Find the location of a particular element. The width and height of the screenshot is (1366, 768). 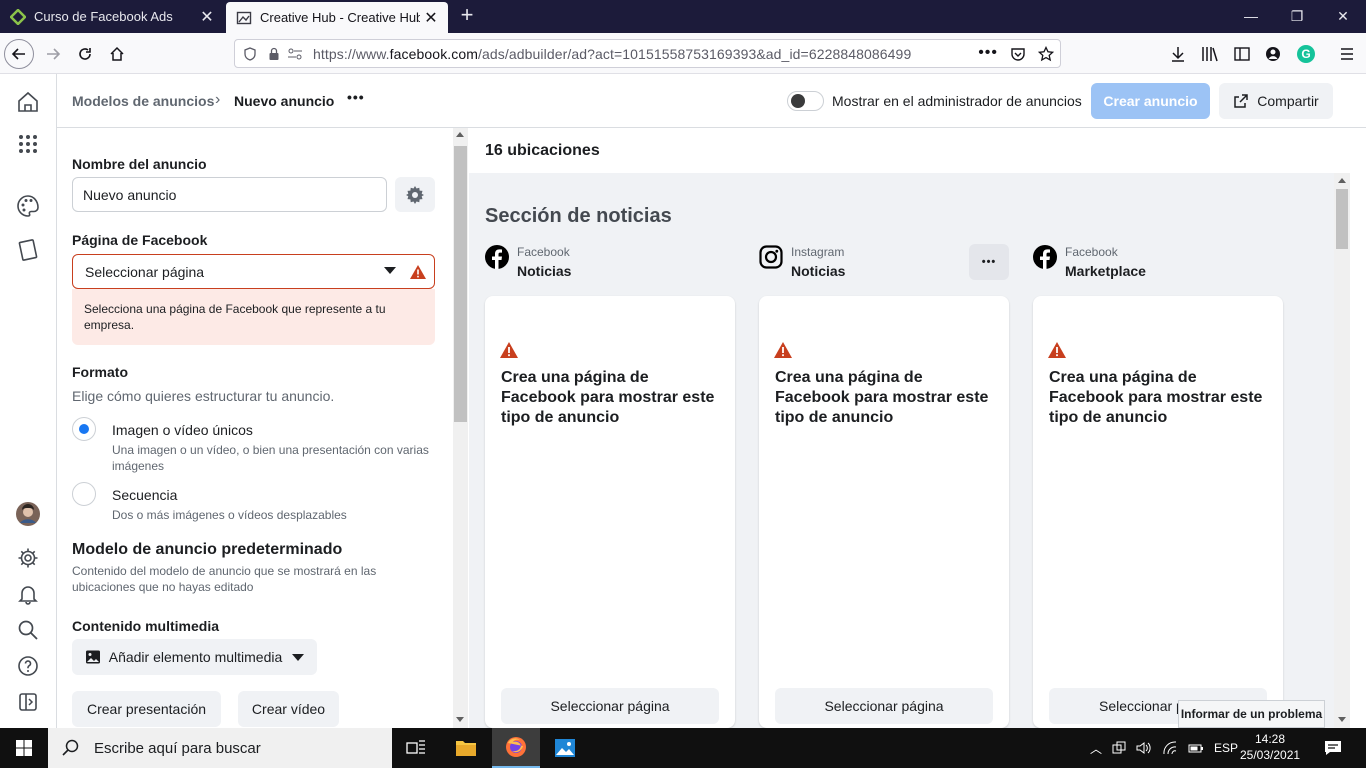

add-media-label: Añadir elemento multimedia is located at coordinates (195, 657).